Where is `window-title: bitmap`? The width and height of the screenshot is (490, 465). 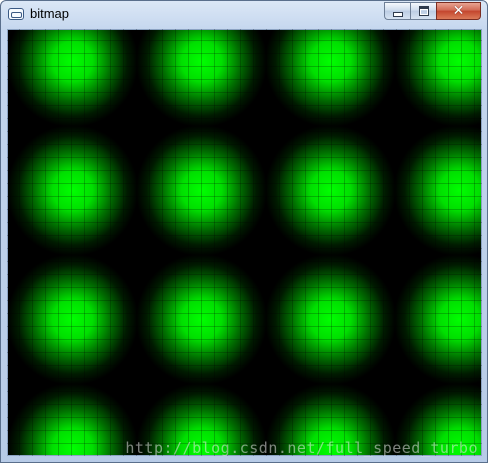 window-title: bitmap is located at coordinates (50, 13).